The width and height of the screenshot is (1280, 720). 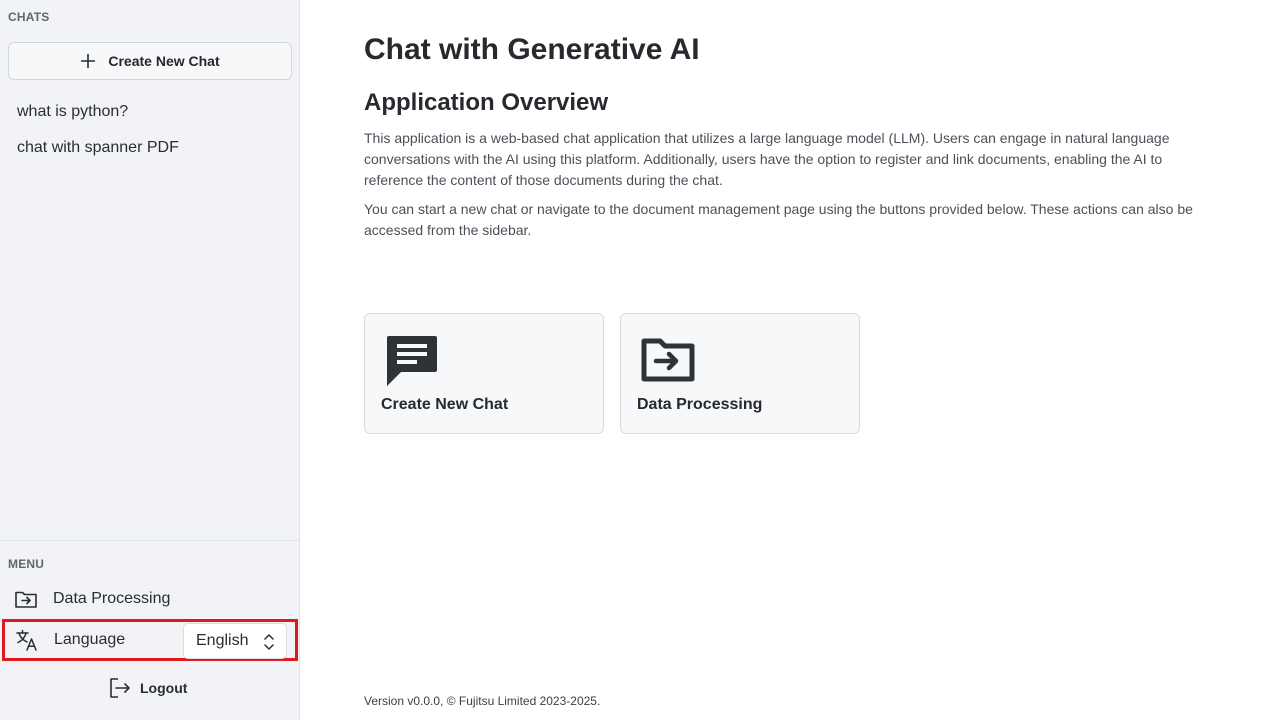 What do you see at coordinates (150, 112) in the screenshot?
I see `chat-list-item: what is python?` at bounding box center [150, 112].